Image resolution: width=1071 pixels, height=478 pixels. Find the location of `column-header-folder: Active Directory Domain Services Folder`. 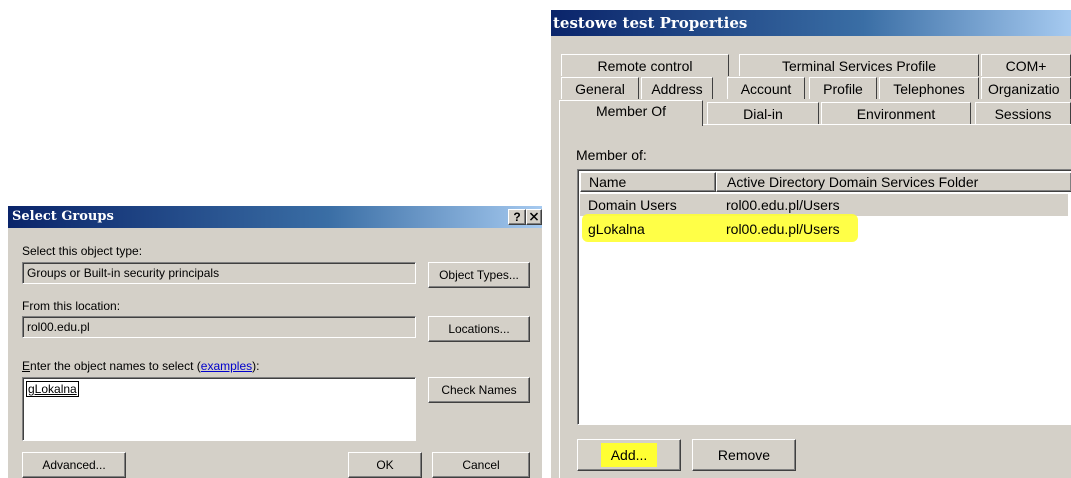

column-header-folder: Active Directory Domain Services Folder is located at coordinates (893, 182).